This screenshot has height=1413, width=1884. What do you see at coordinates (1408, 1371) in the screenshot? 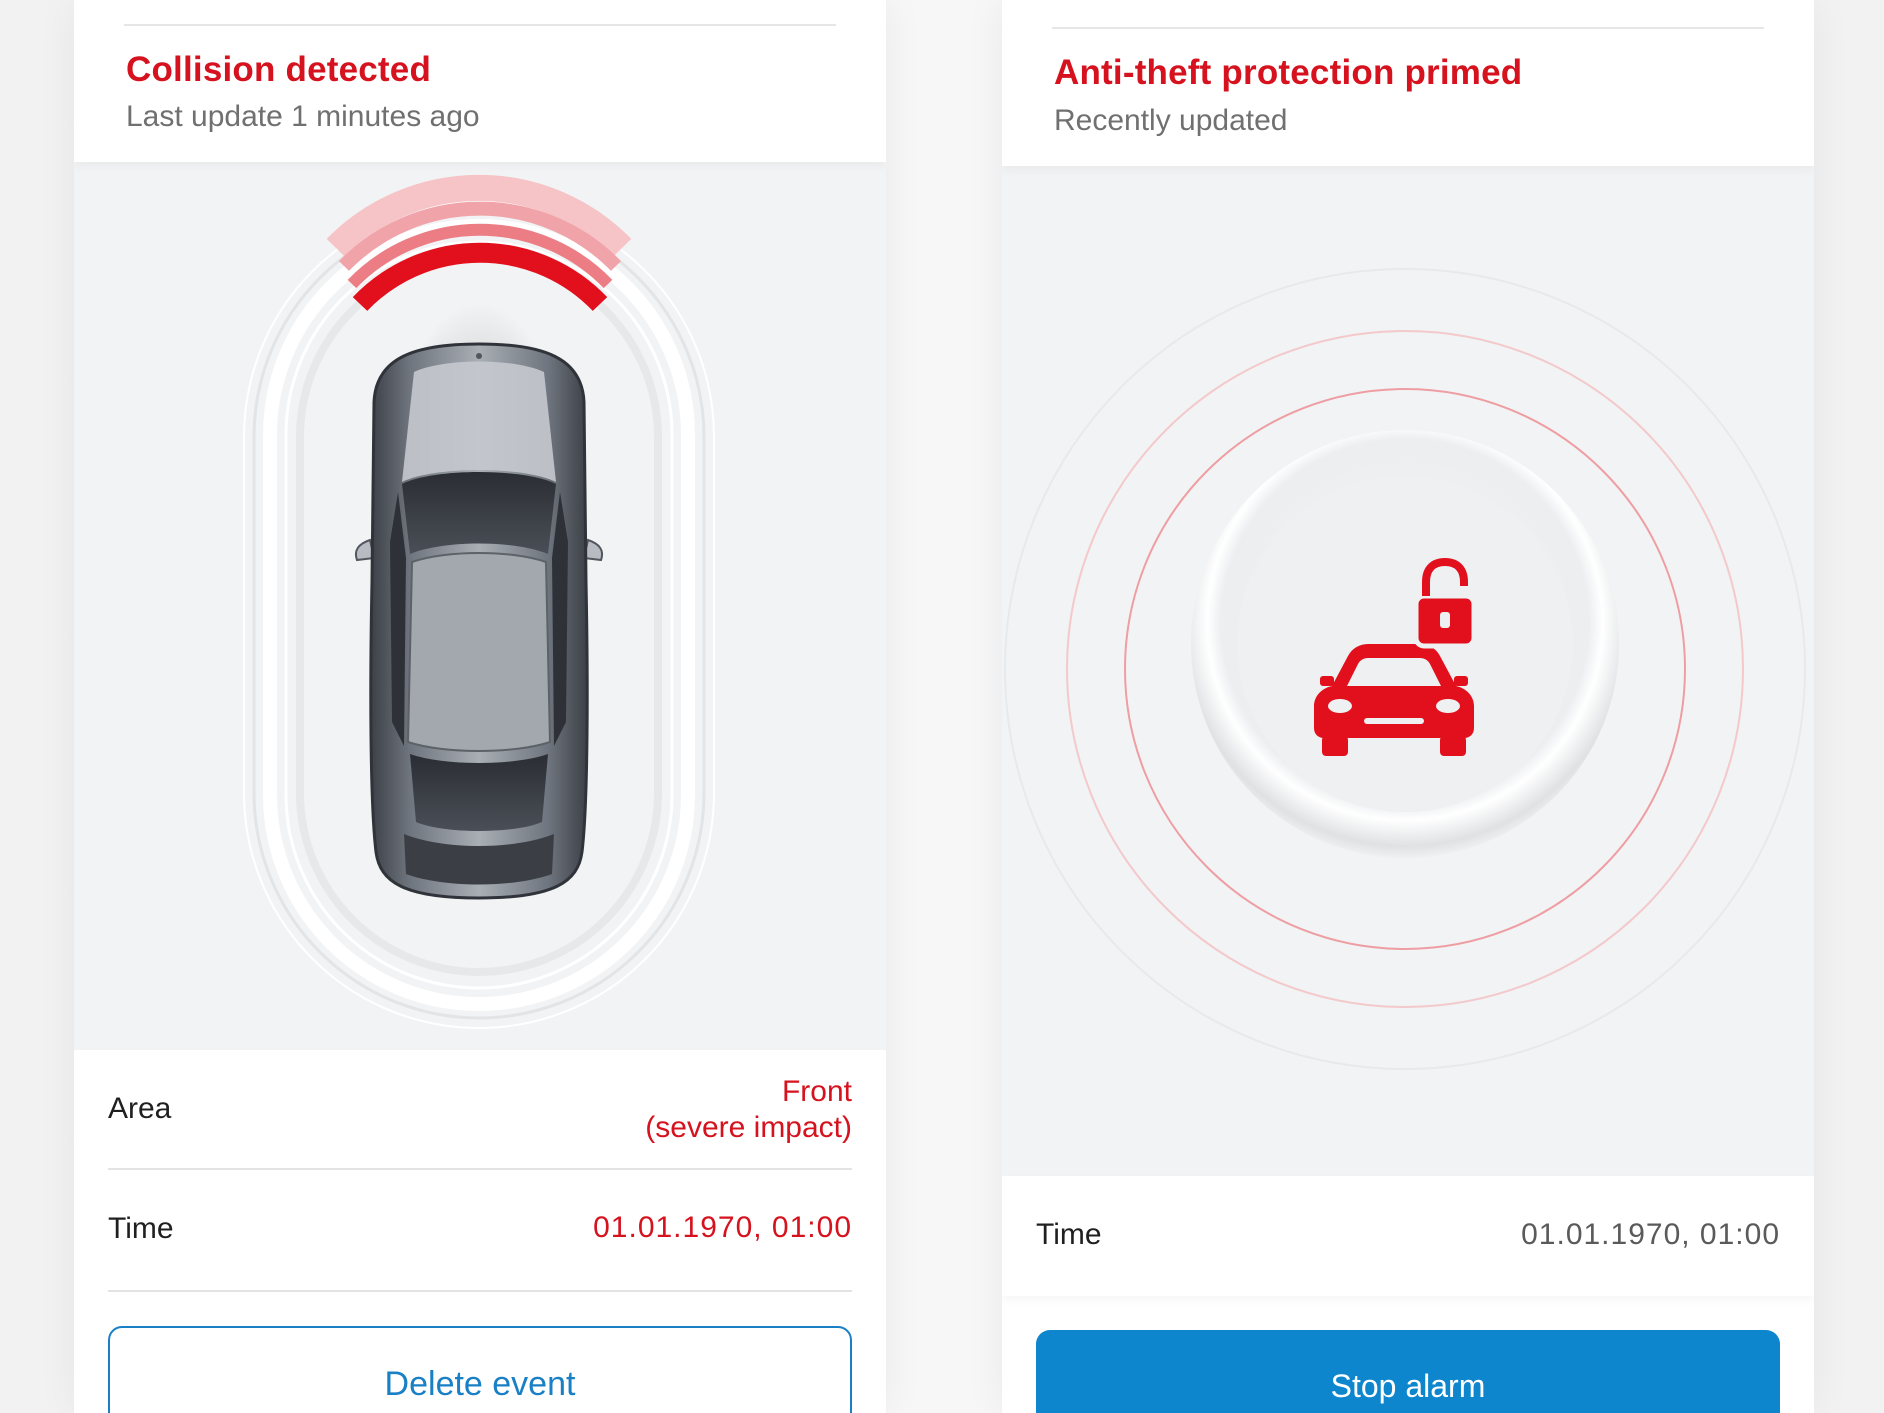
I see `stop-alarm-button: Stop alarm` at bounding box center [1408, 1371].